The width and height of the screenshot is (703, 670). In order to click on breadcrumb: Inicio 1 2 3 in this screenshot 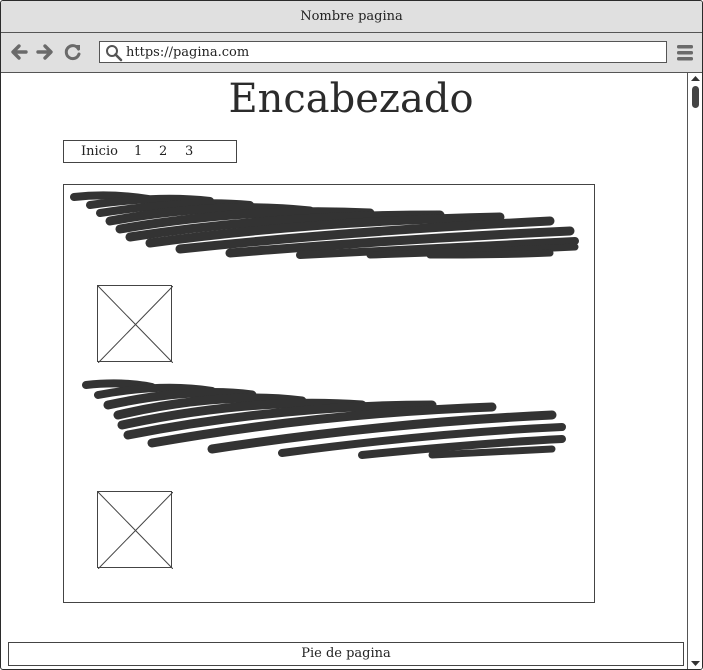, I will do `click(150, 151)`.